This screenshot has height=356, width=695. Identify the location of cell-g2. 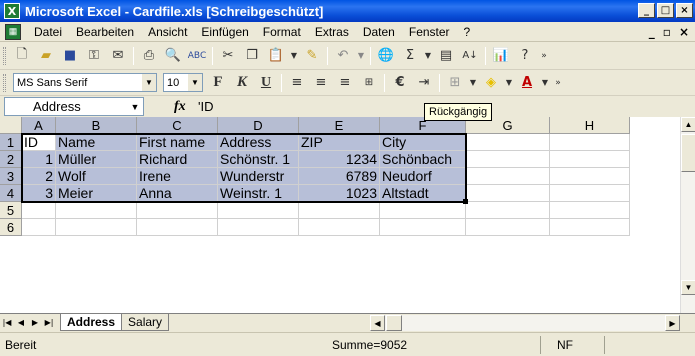
(508, 159).